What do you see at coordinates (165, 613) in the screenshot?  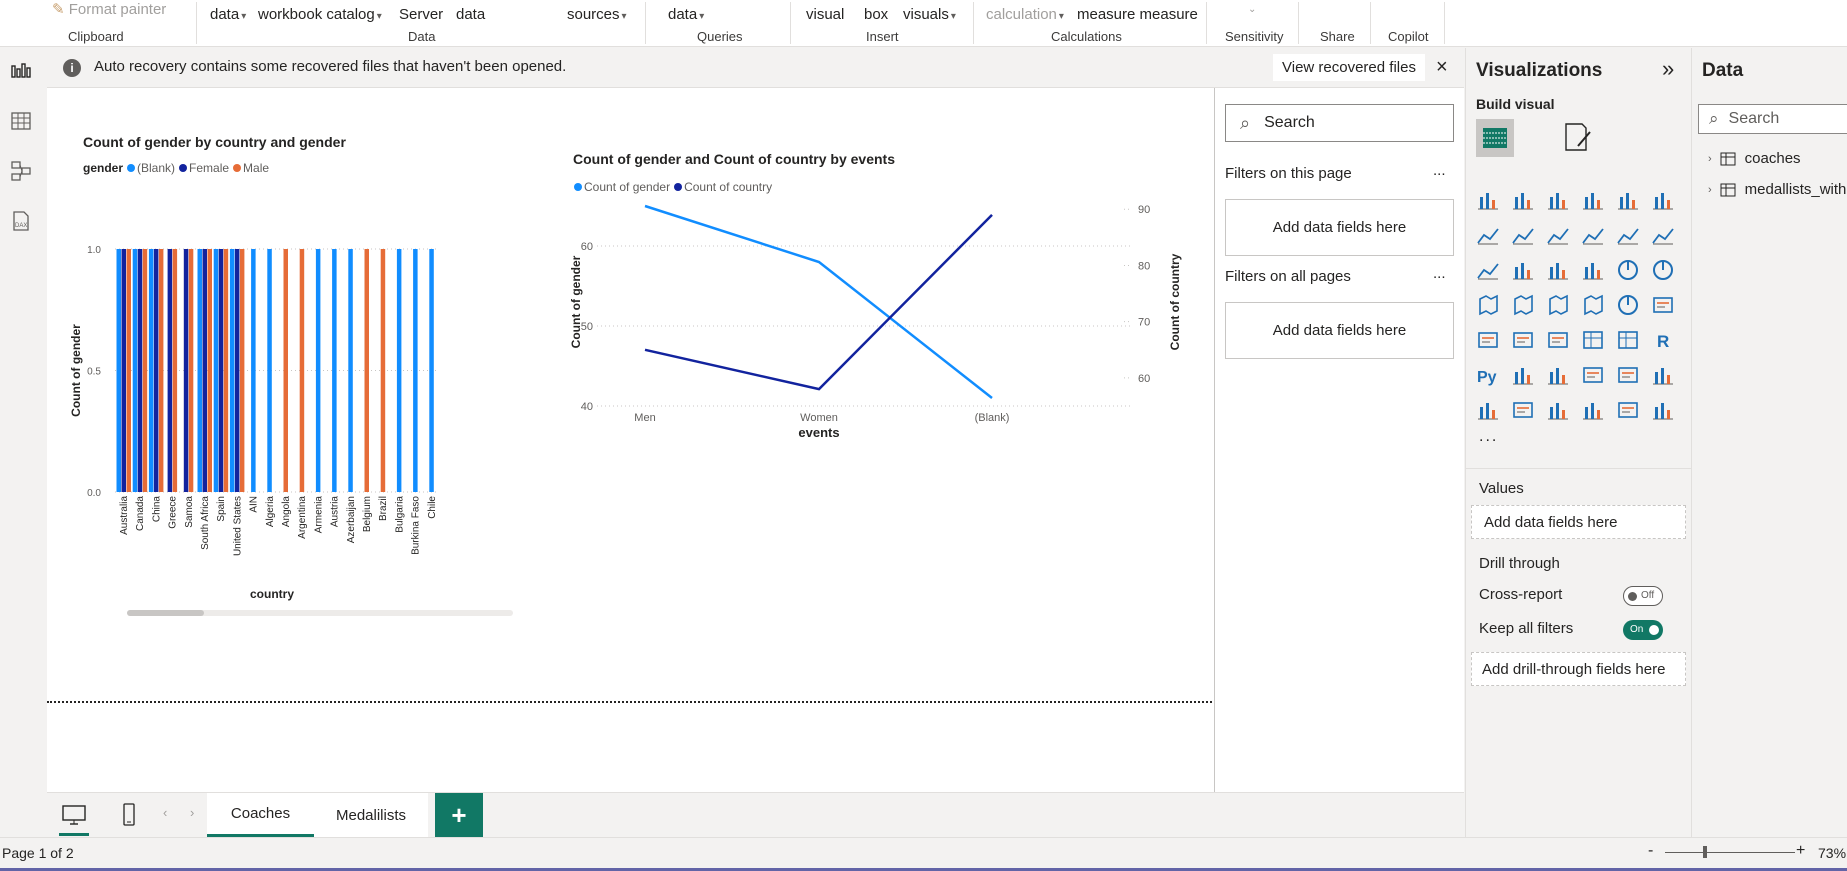 I see `scrollbar-thumb` at bounding box center [165, 613].